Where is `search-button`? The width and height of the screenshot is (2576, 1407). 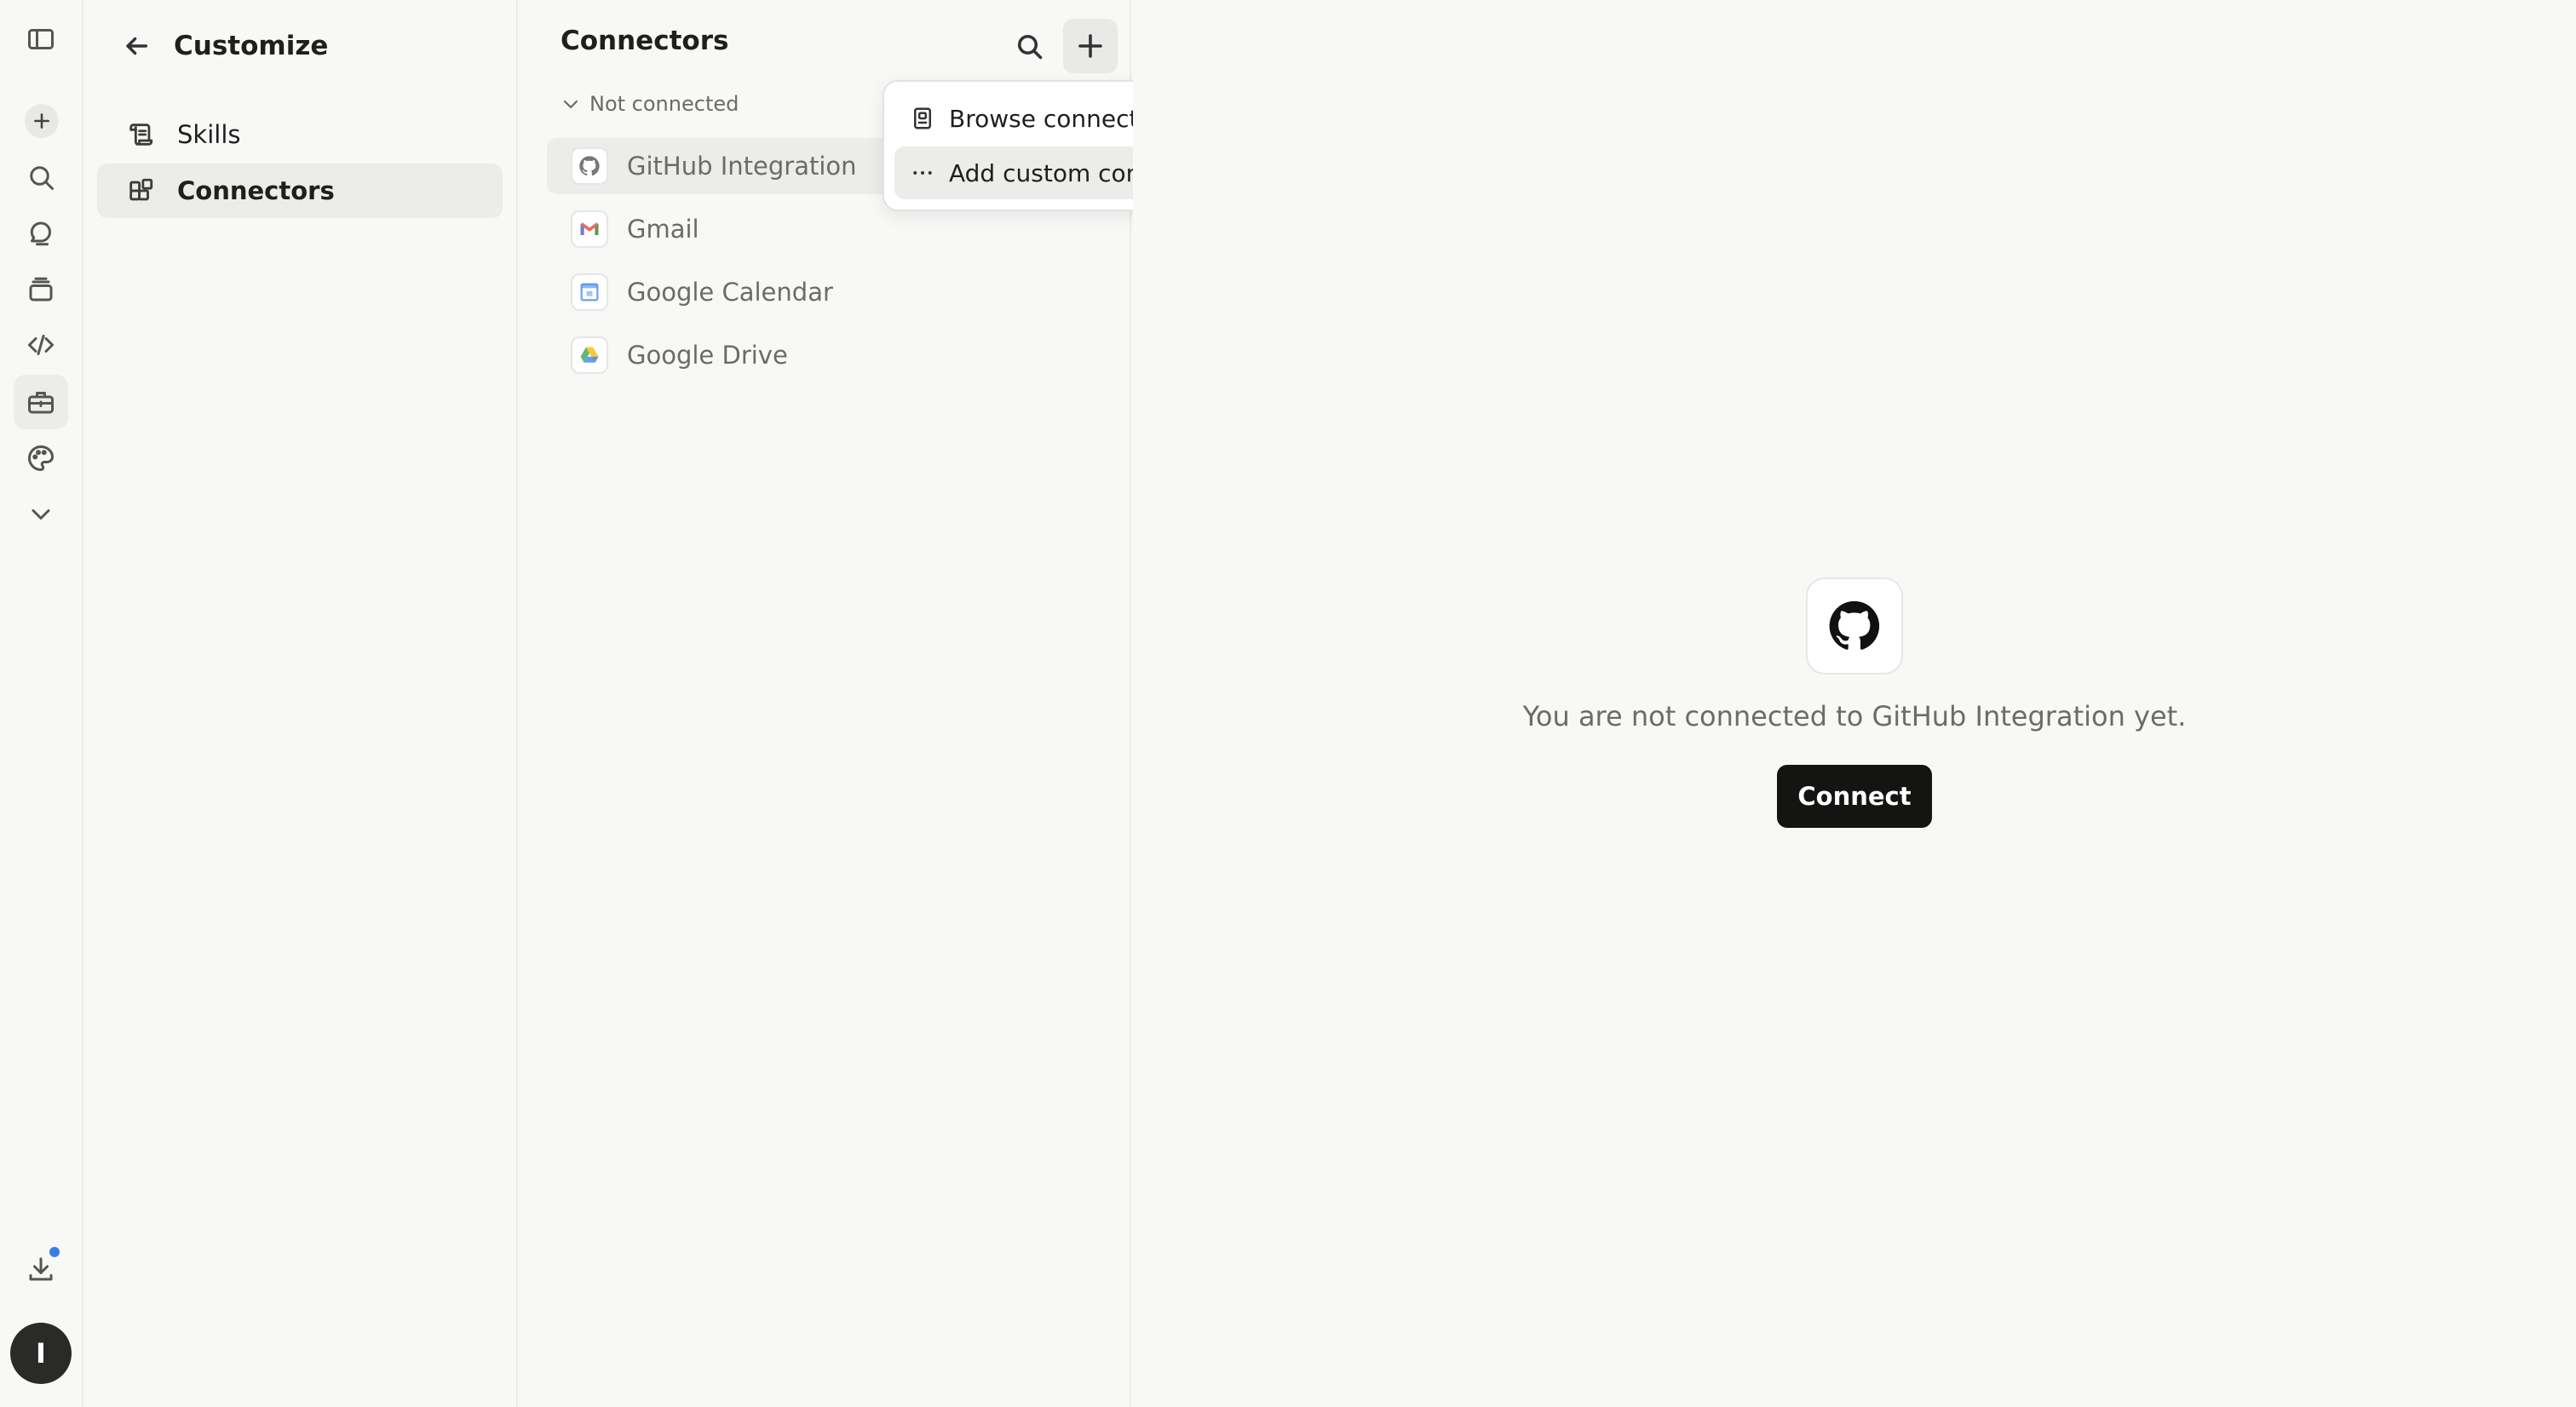 search-button is located at coordinates (41, 177).